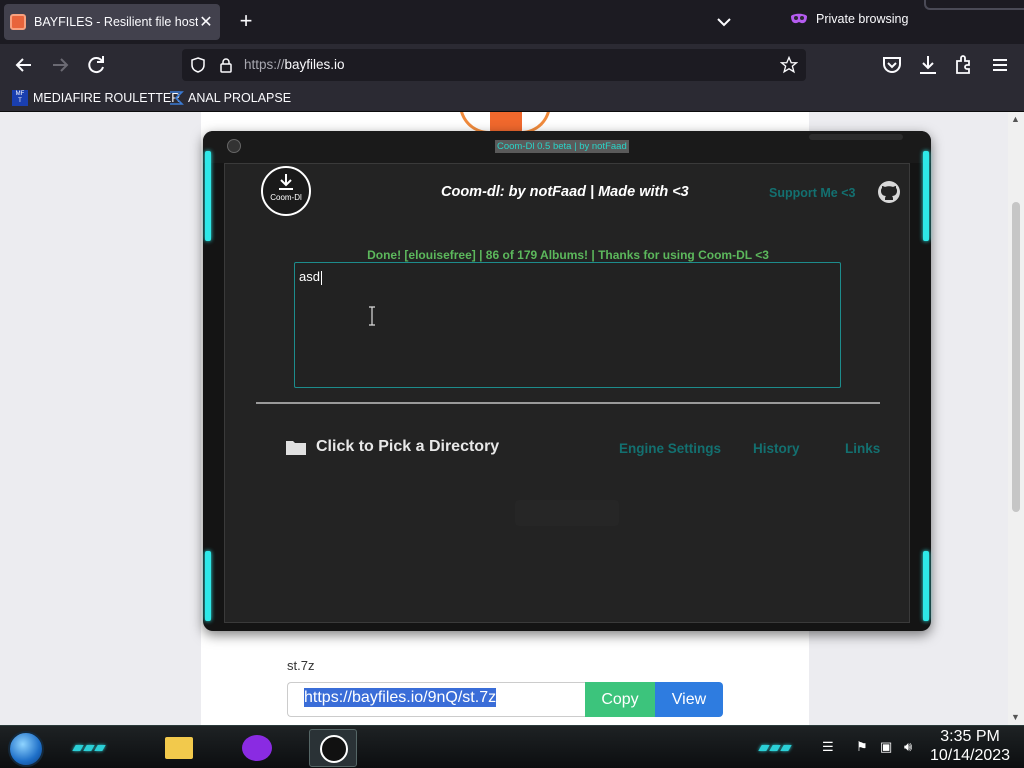  I want to click on menu-hamburger-icon, so click(1000, 65).